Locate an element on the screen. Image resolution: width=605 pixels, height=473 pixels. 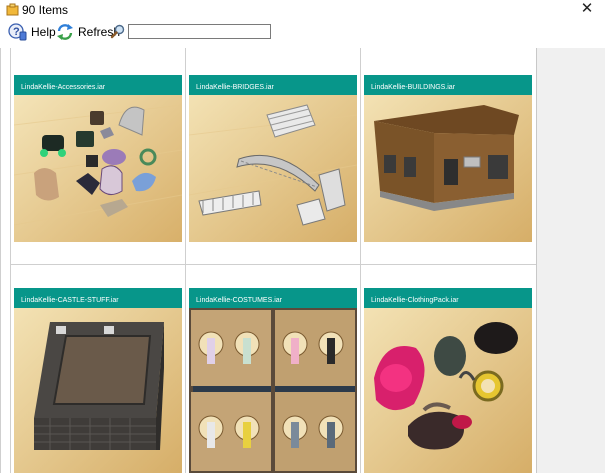
help-button: ? Help is located at coordinates (32, 32).